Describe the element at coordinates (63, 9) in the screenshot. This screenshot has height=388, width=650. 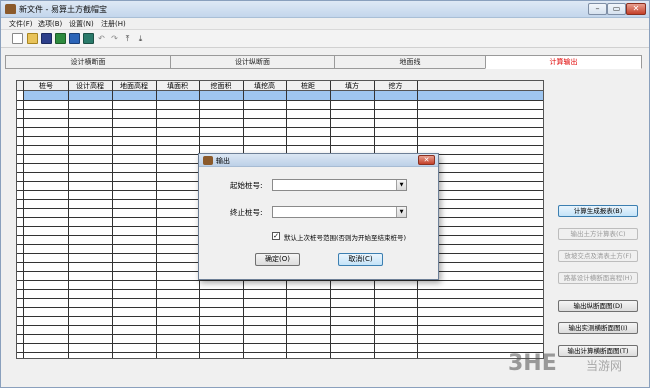
I see `window-title: 新文件 - 易算土方截帽宝` at that location.